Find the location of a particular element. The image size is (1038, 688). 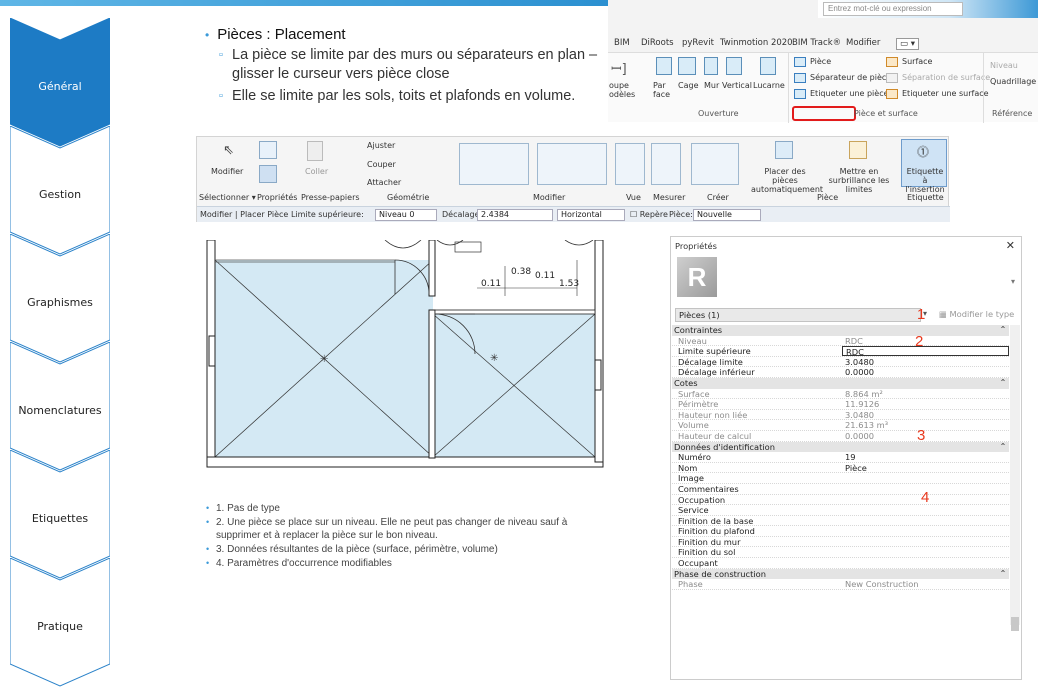

repere-checkbox: ☐ Repère is located at coordinates (649, 214).